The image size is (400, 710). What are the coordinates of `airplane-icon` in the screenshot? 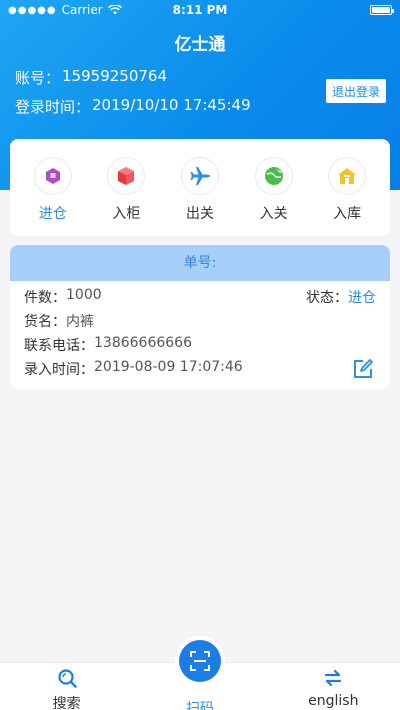 It's located at (200, 176).